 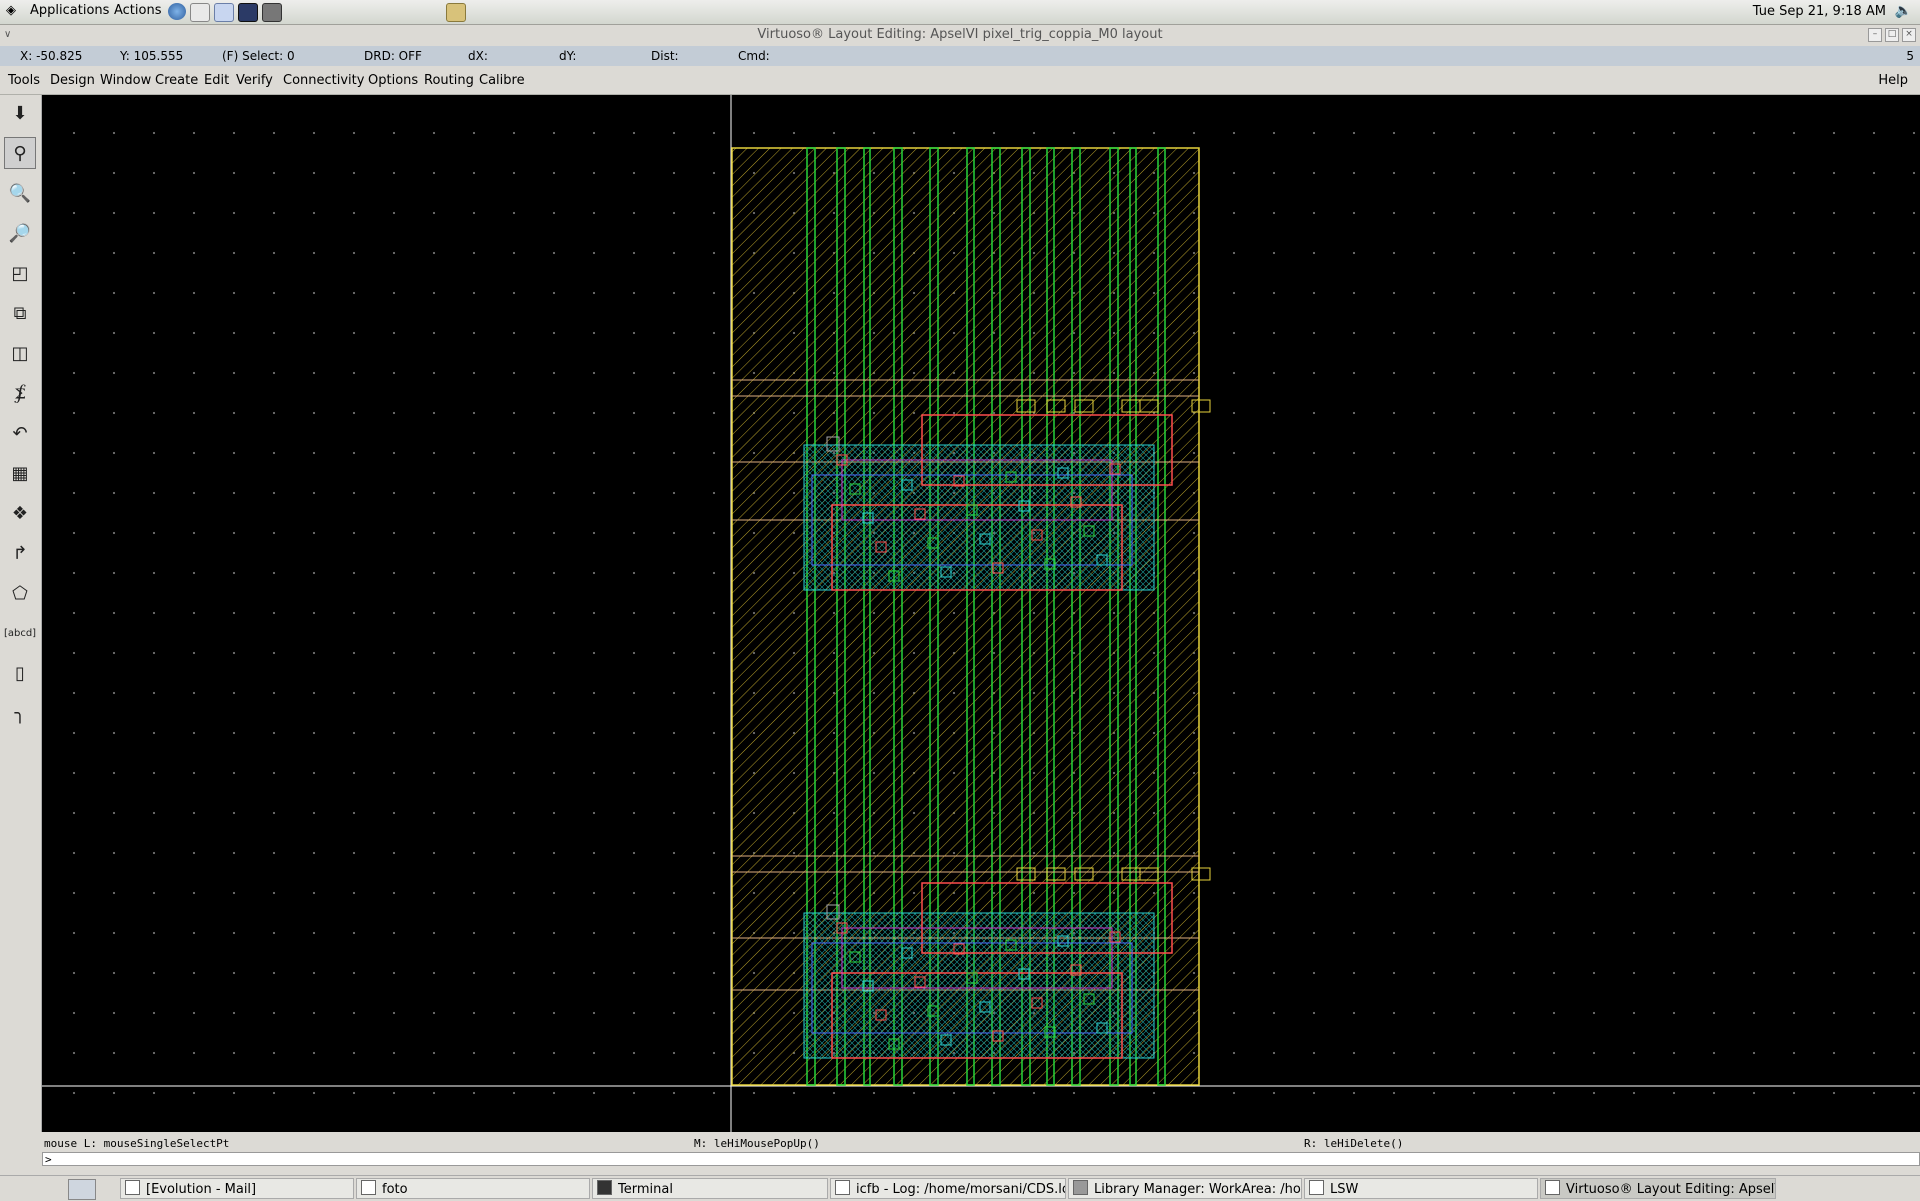 I want to click on x-coordinate: X: -50.825, so click(x=51, y=56).